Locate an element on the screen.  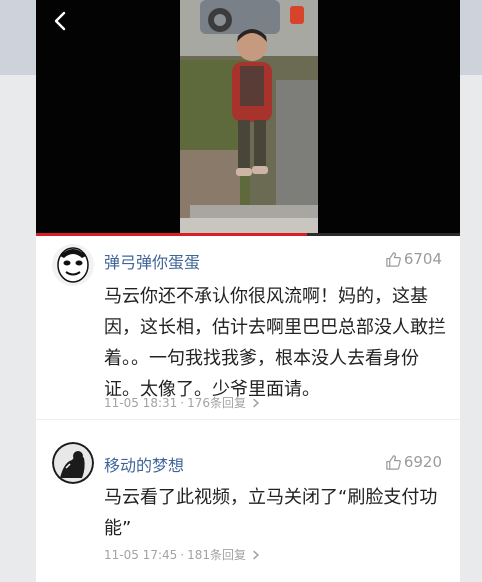
comment-username: 弹弓弹你蛋蛋 is located at coordinates (152, 261).